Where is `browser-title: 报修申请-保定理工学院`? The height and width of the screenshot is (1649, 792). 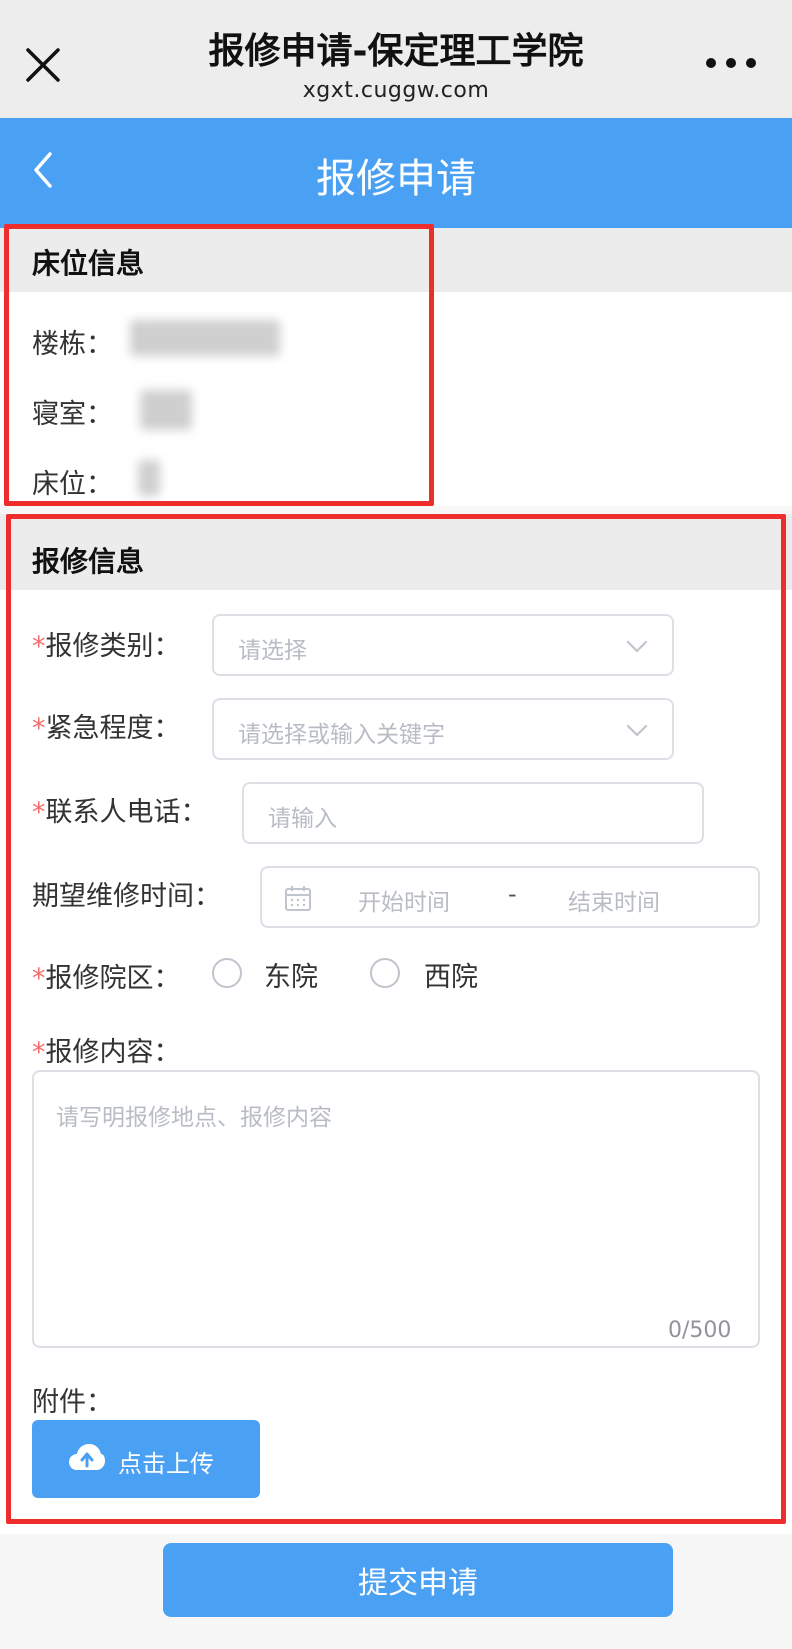
browser-title: 报修申请-保定理工学院 is located at coordinates (396, 51).